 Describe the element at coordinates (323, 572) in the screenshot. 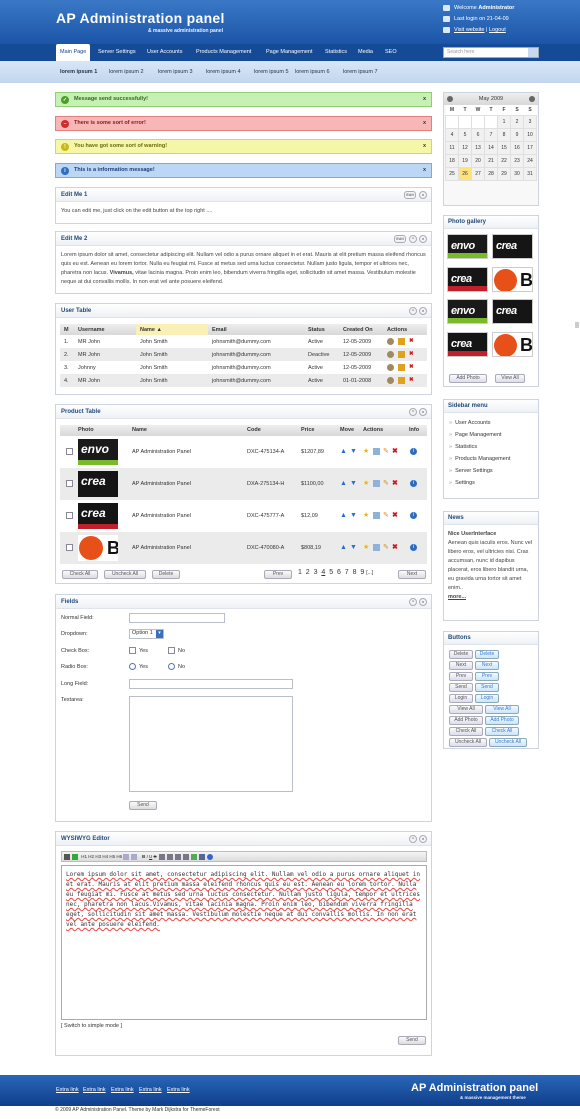

I see `page-link-current: 4` at that location.